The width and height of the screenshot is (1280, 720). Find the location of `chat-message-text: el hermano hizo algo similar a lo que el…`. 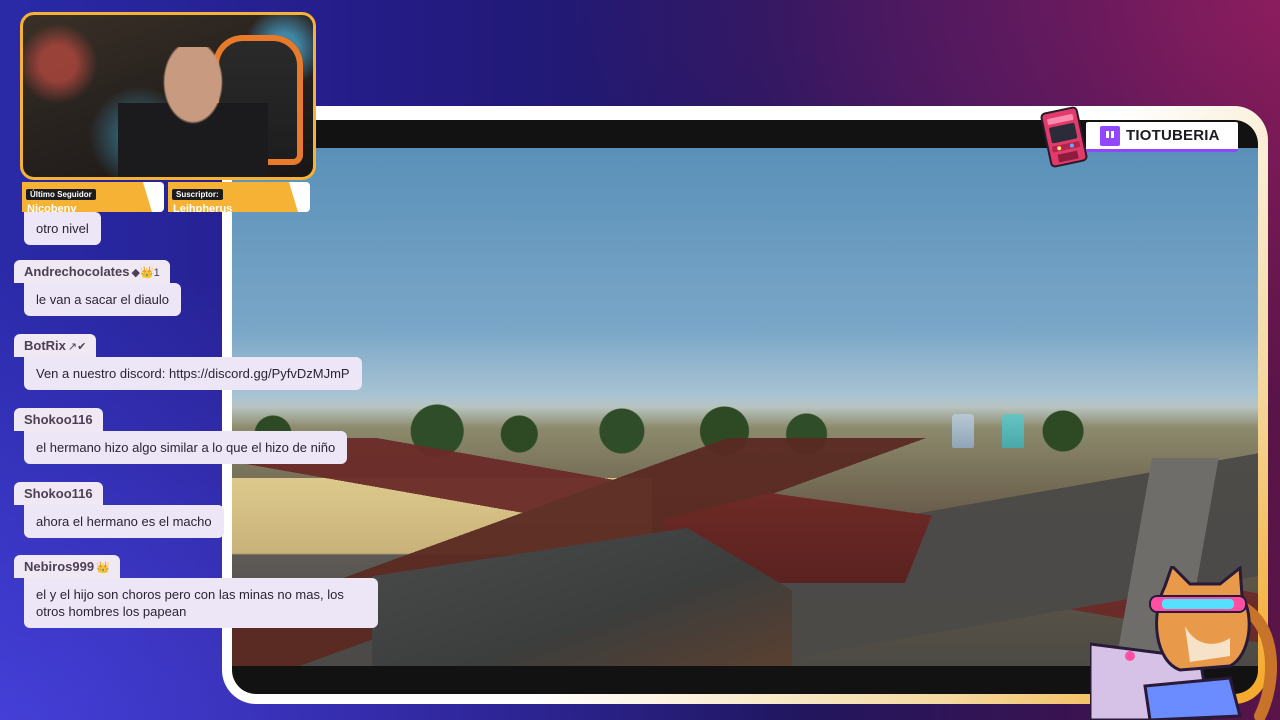

chat-message-text: el hermano hizo algo similar a lo que el… is located at coordinates (186, 447).